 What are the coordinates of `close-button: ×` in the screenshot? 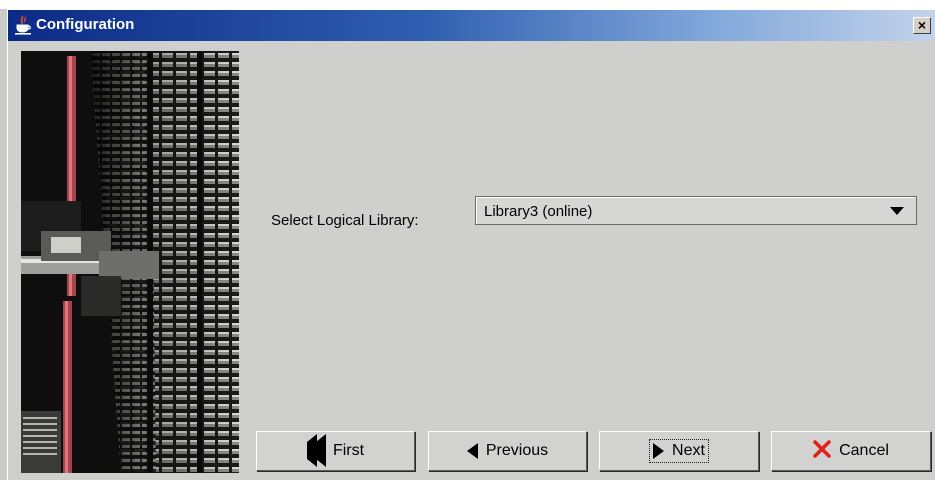 It's located at (922, 25).